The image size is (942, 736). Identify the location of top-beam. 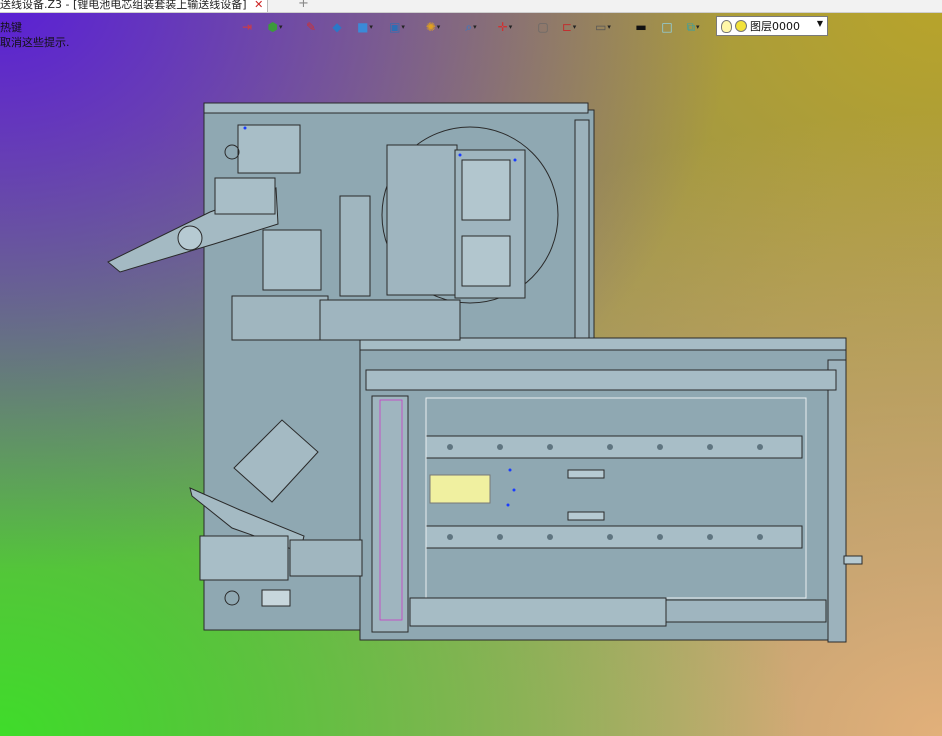
(396, 108).